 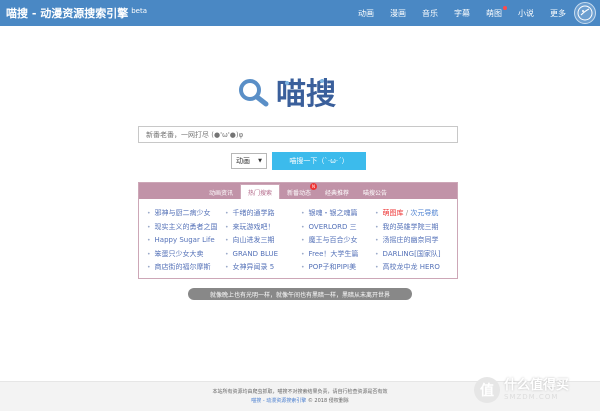 What do you see at coordinates (408, 228) in the screenshot?
I see `list-item: 我的英雄学院三期` at bounding box center [408, 228].